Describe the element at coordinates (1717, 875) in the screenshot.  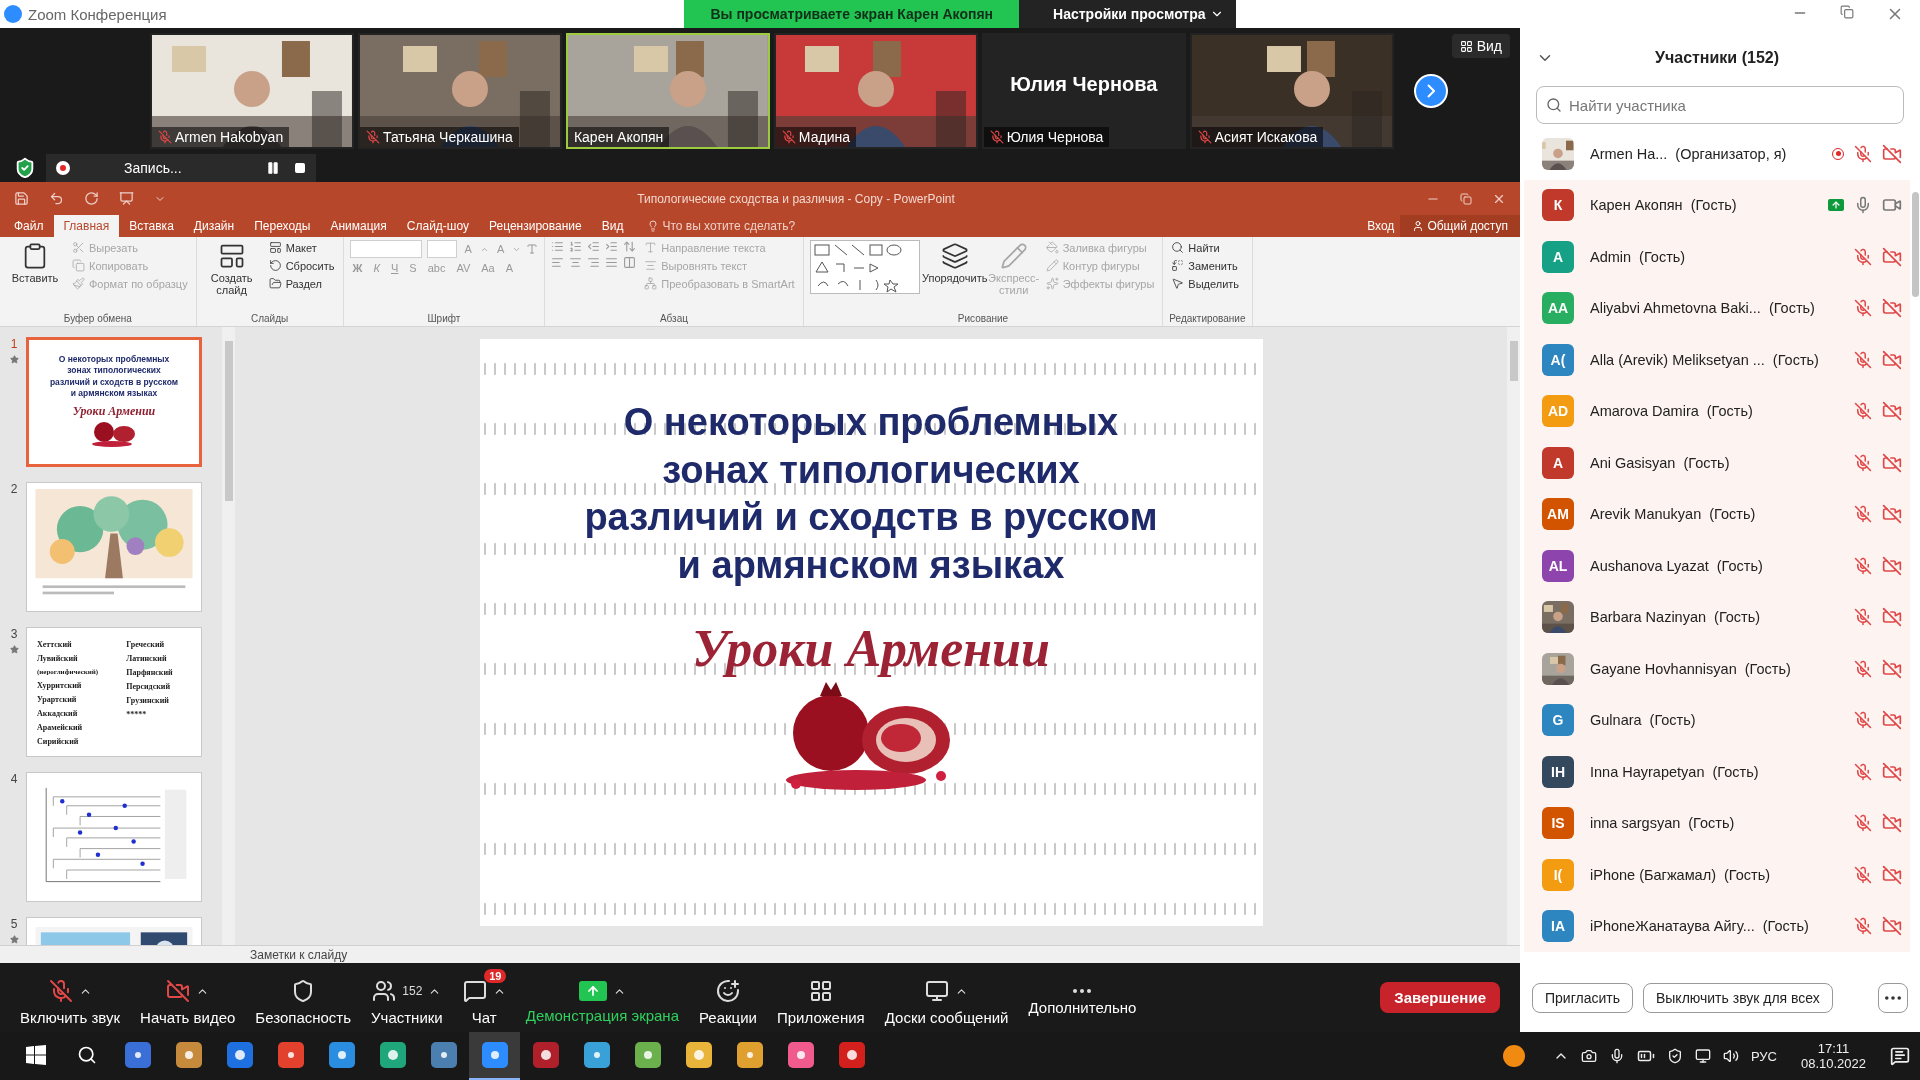
I see `participant-row: I( iPhone (Багжамал) (Гость)` at that location.